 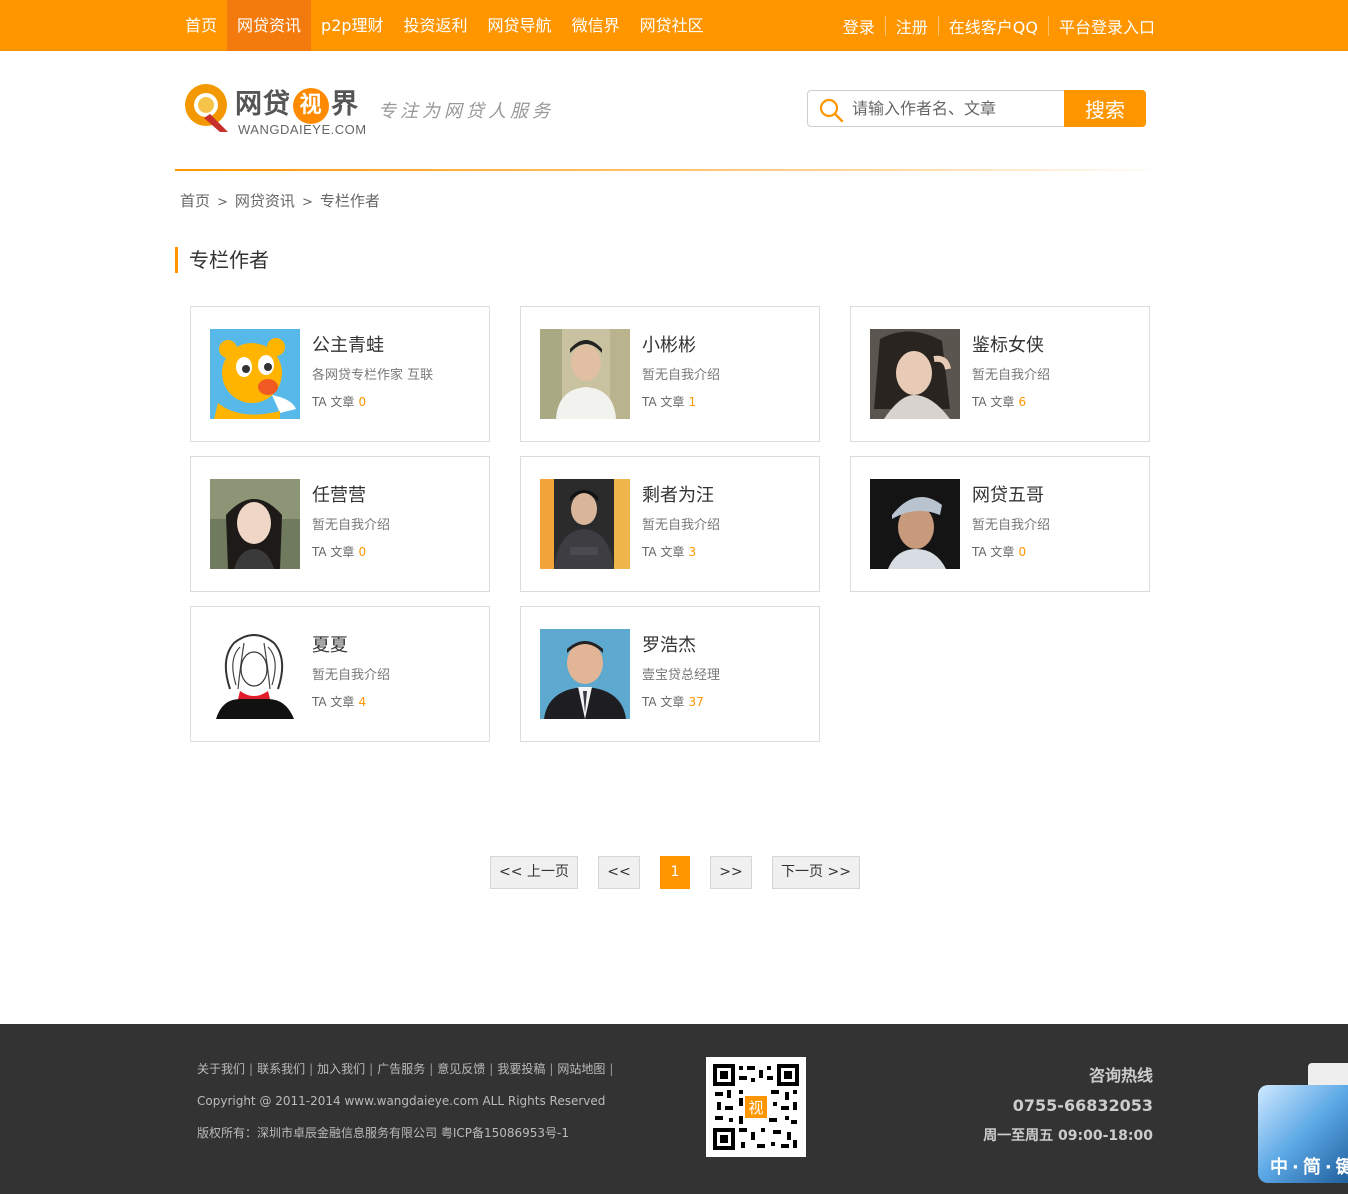 What do you see at coordinates (330, 644) in the screenshot?
I see `author-name: 夏夏` at bounding box center [330, 644].